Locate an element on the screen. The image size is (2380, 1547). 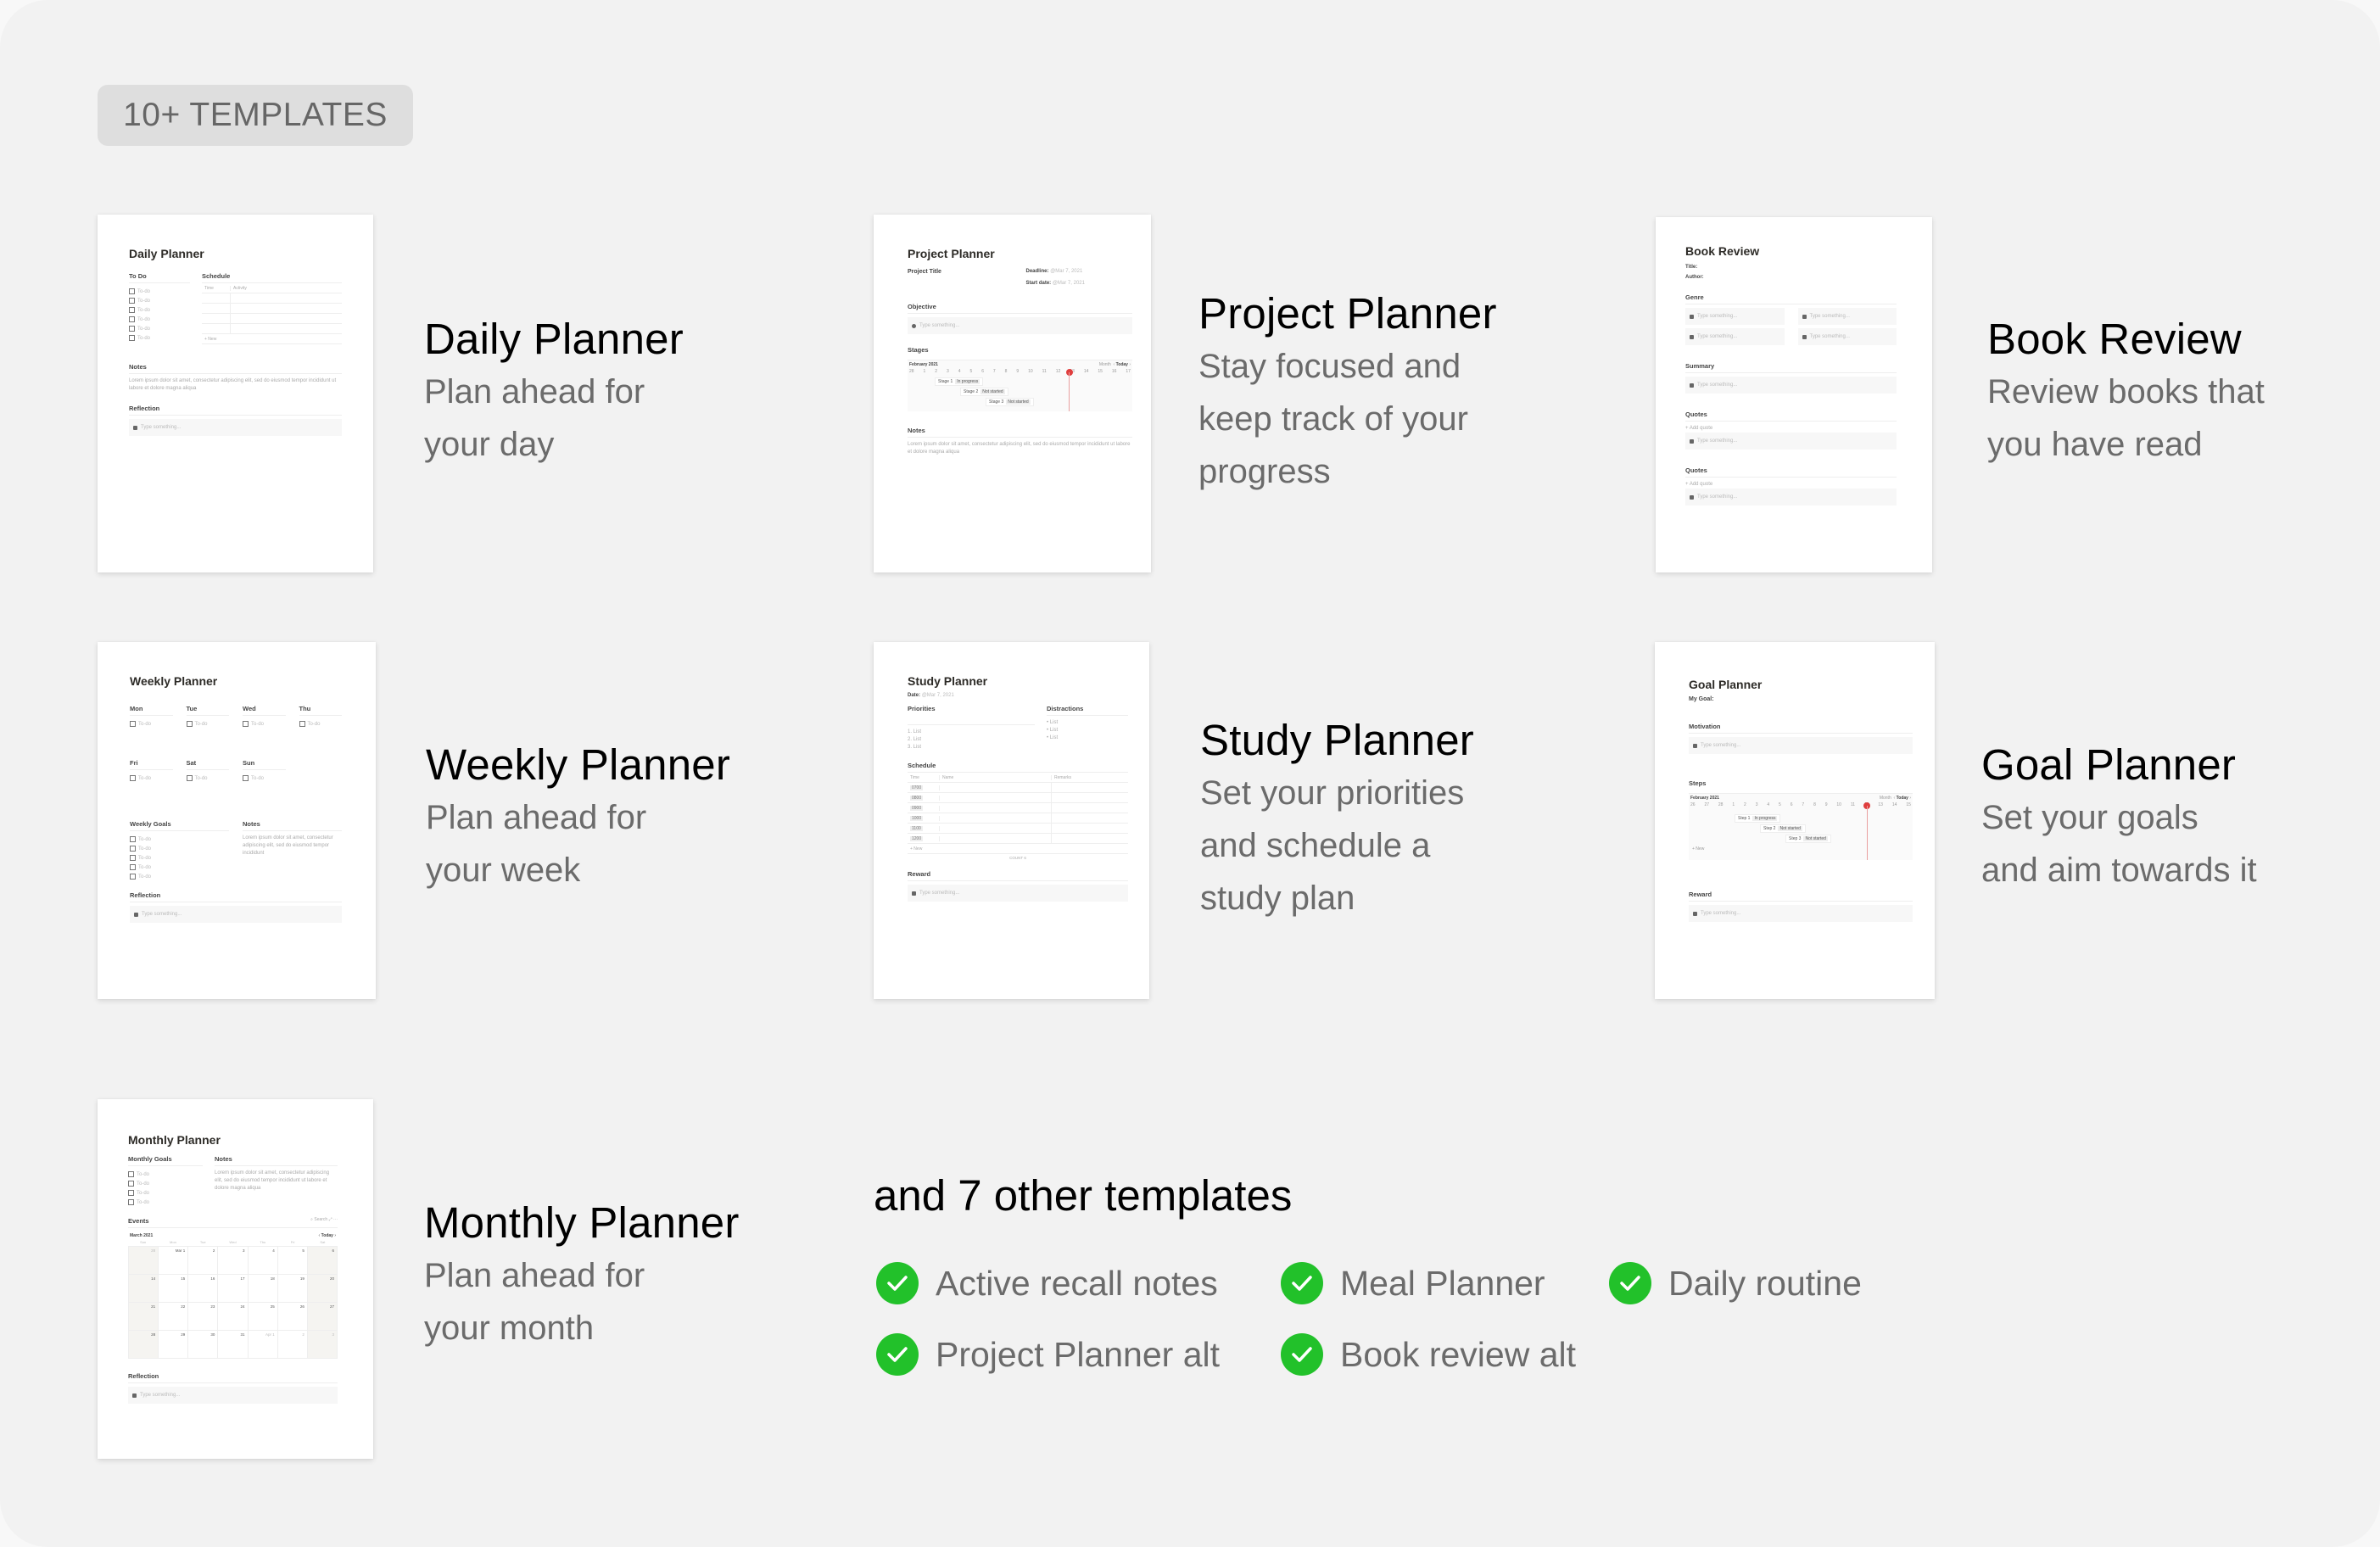
daily-planner-description: Daily Planner Plan ahead for your day is located at coordinates (554, 392).